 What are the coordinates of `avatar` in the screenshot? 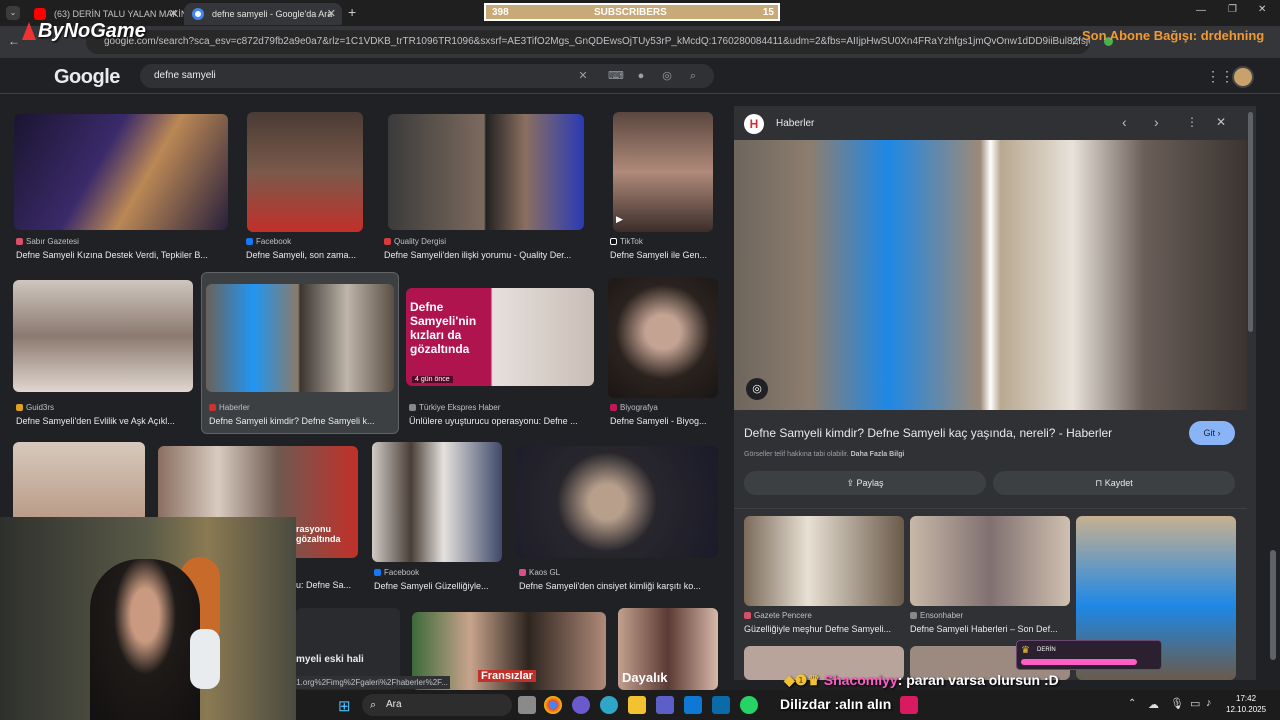 It's located at (1243, 77).